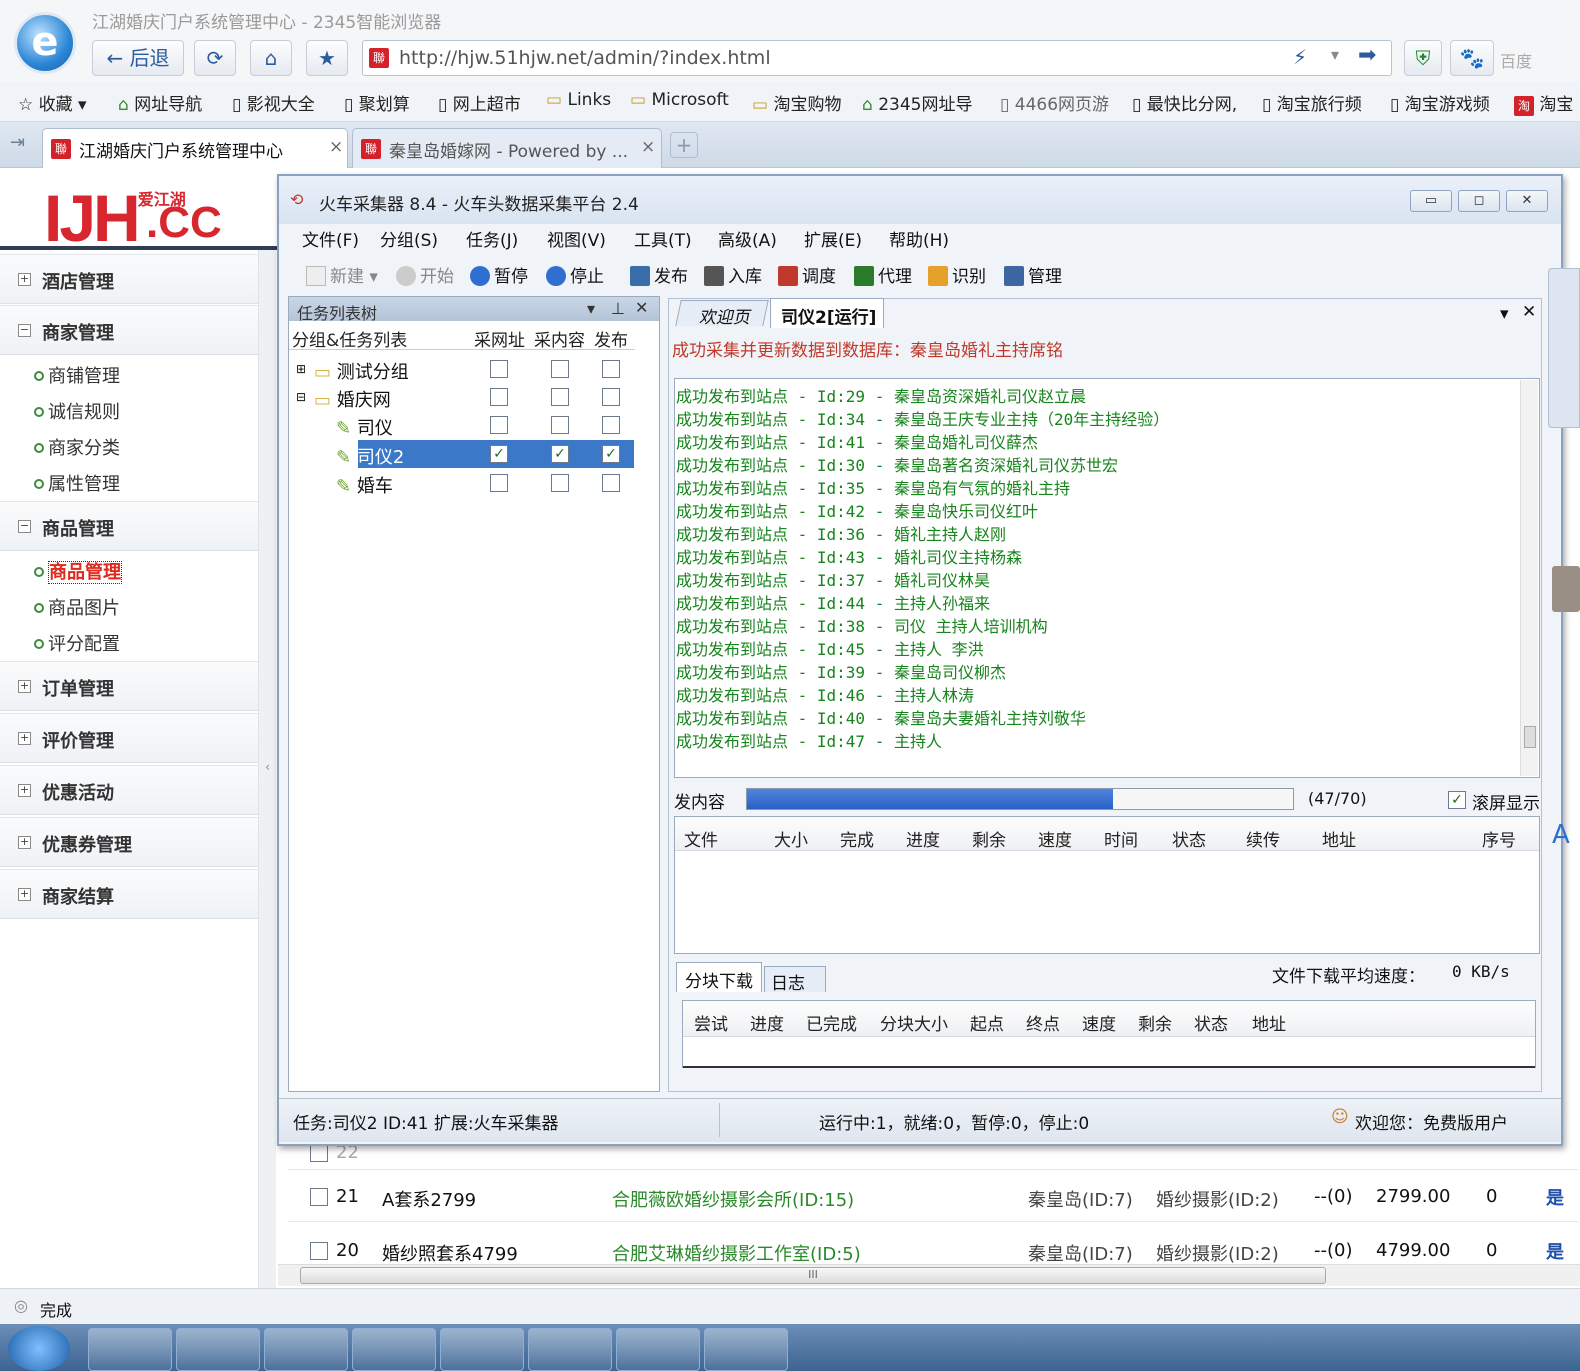 This screenshot has height=1371, width=1580. I want to click on search-engine-icon: 🐾, so click(1472, 58).